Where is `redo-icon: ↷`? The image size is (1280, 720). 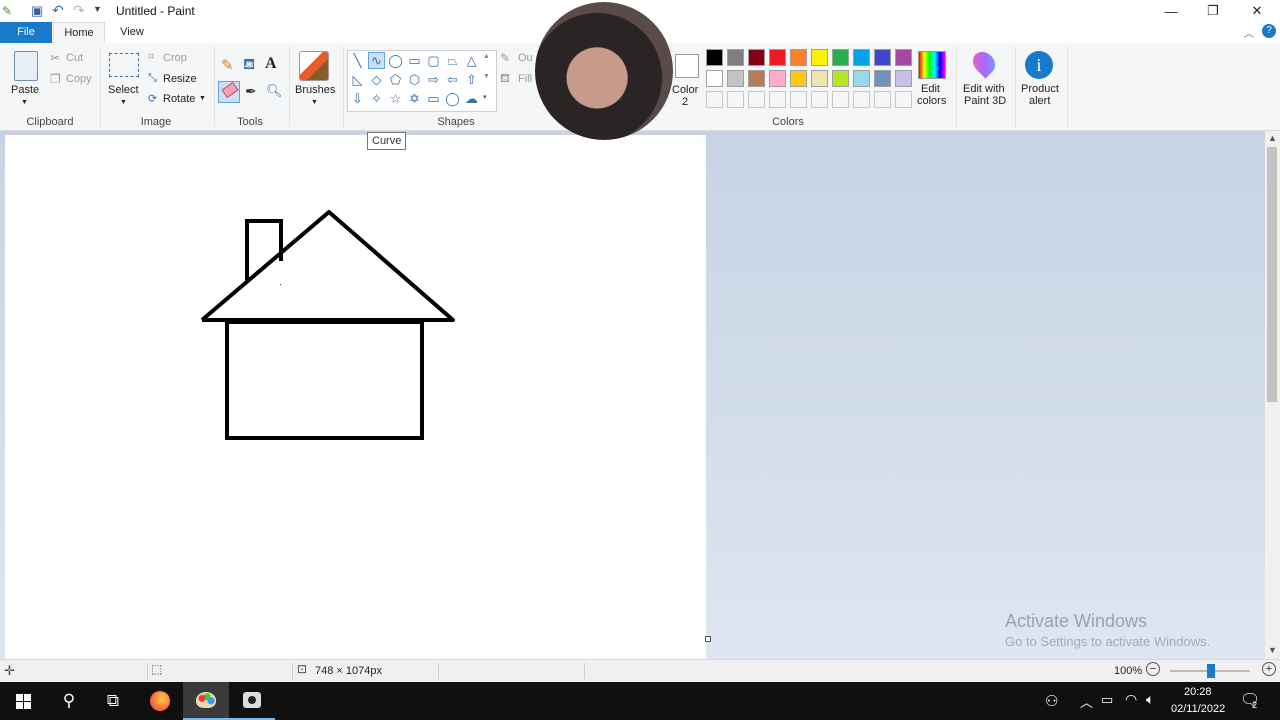 redo-icon: ↷ is located at coordinates (79, 10).